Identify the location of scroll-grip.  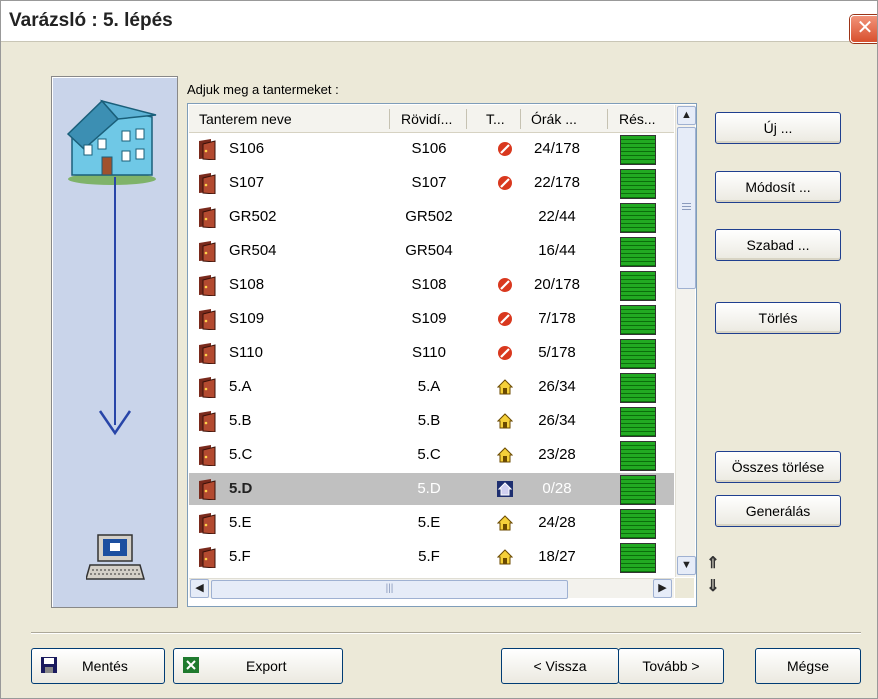
(686, 203).